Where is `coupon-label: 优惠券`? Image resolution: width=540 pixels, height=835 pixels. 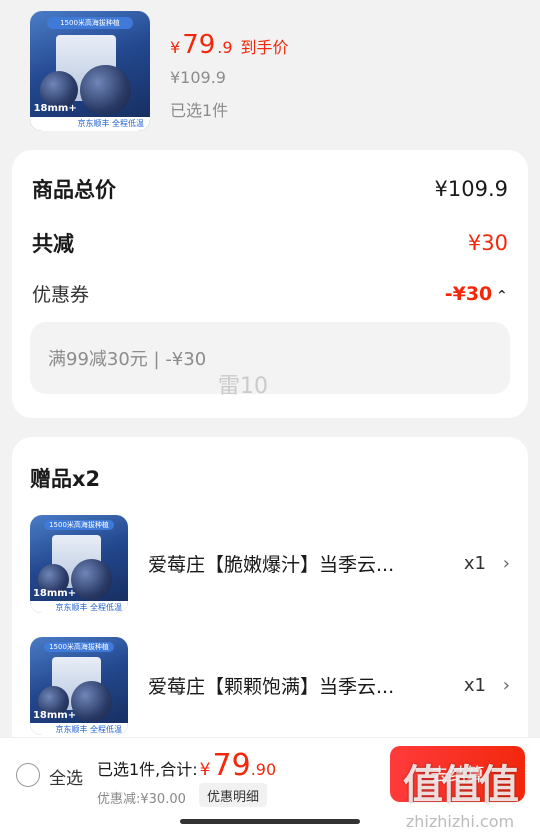 coupon-label: 优惠券 is located at coordinates (61, 295).